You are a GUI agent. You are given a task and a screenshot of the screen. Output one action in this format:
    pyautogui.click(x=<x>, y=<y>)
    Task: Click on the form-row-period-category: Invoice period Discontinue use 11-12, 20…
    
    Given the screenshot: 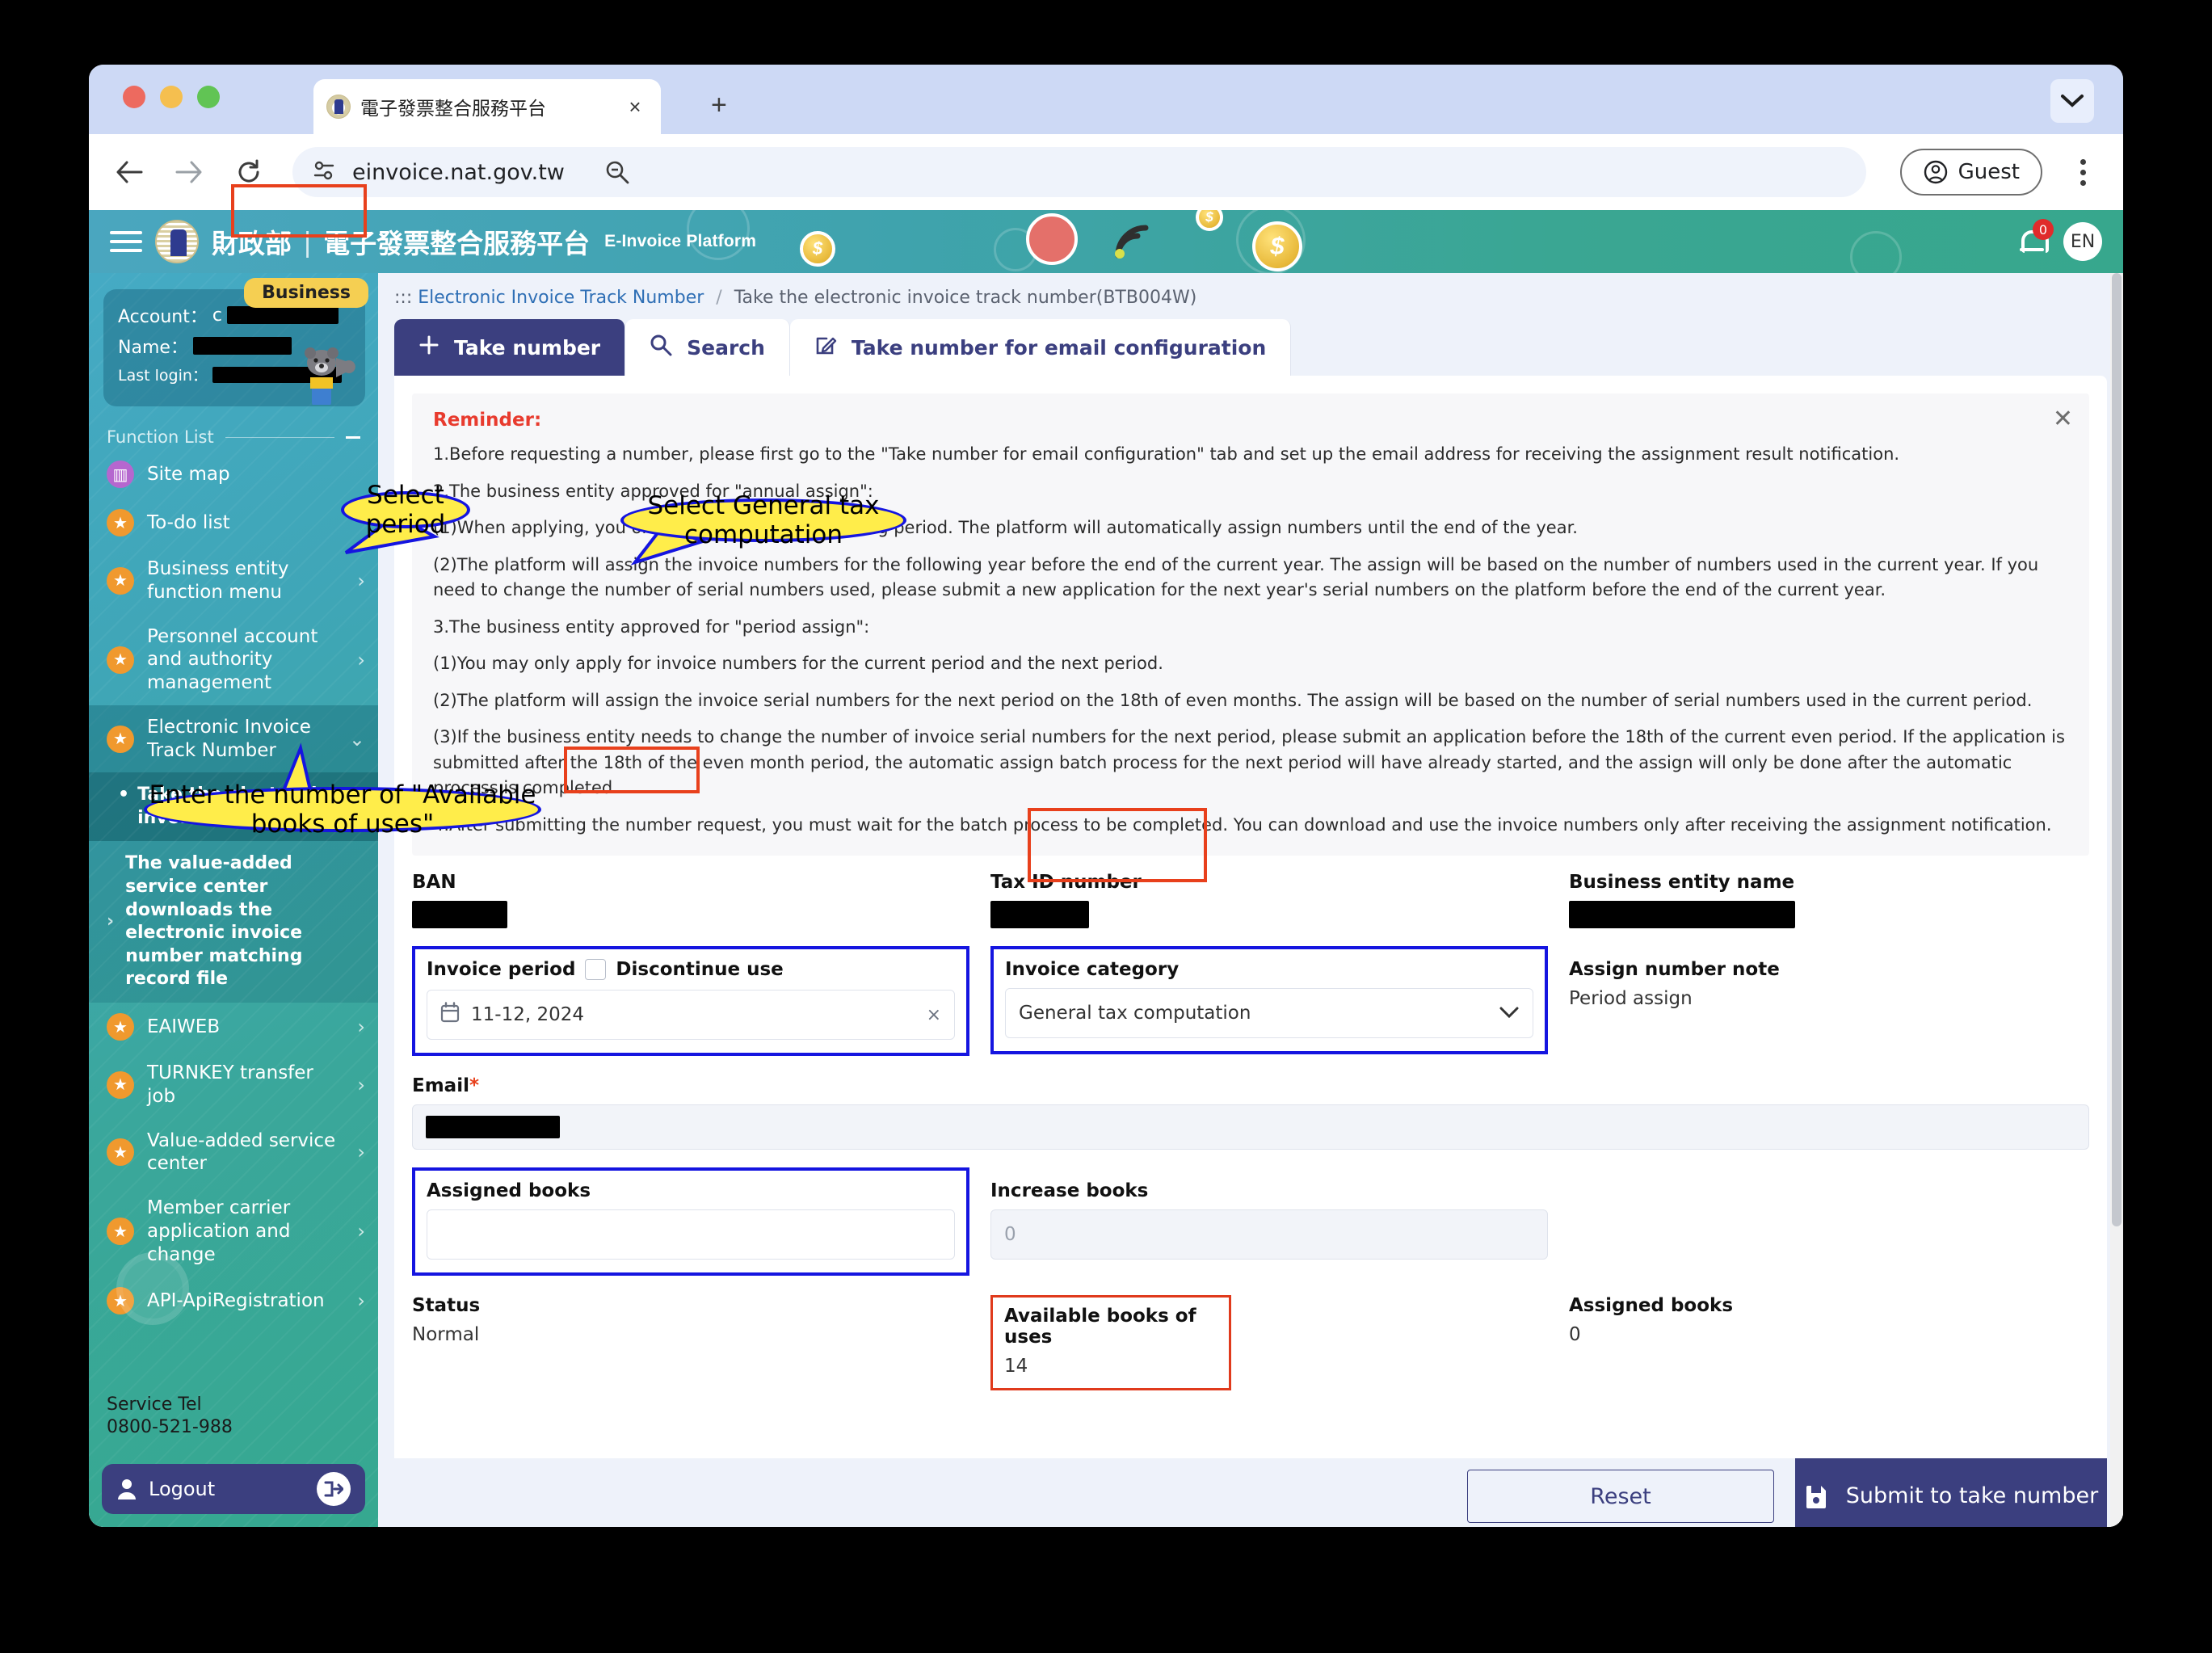 What is the action you would take?
    pyautogui.click(x=1250, y=1001)
    